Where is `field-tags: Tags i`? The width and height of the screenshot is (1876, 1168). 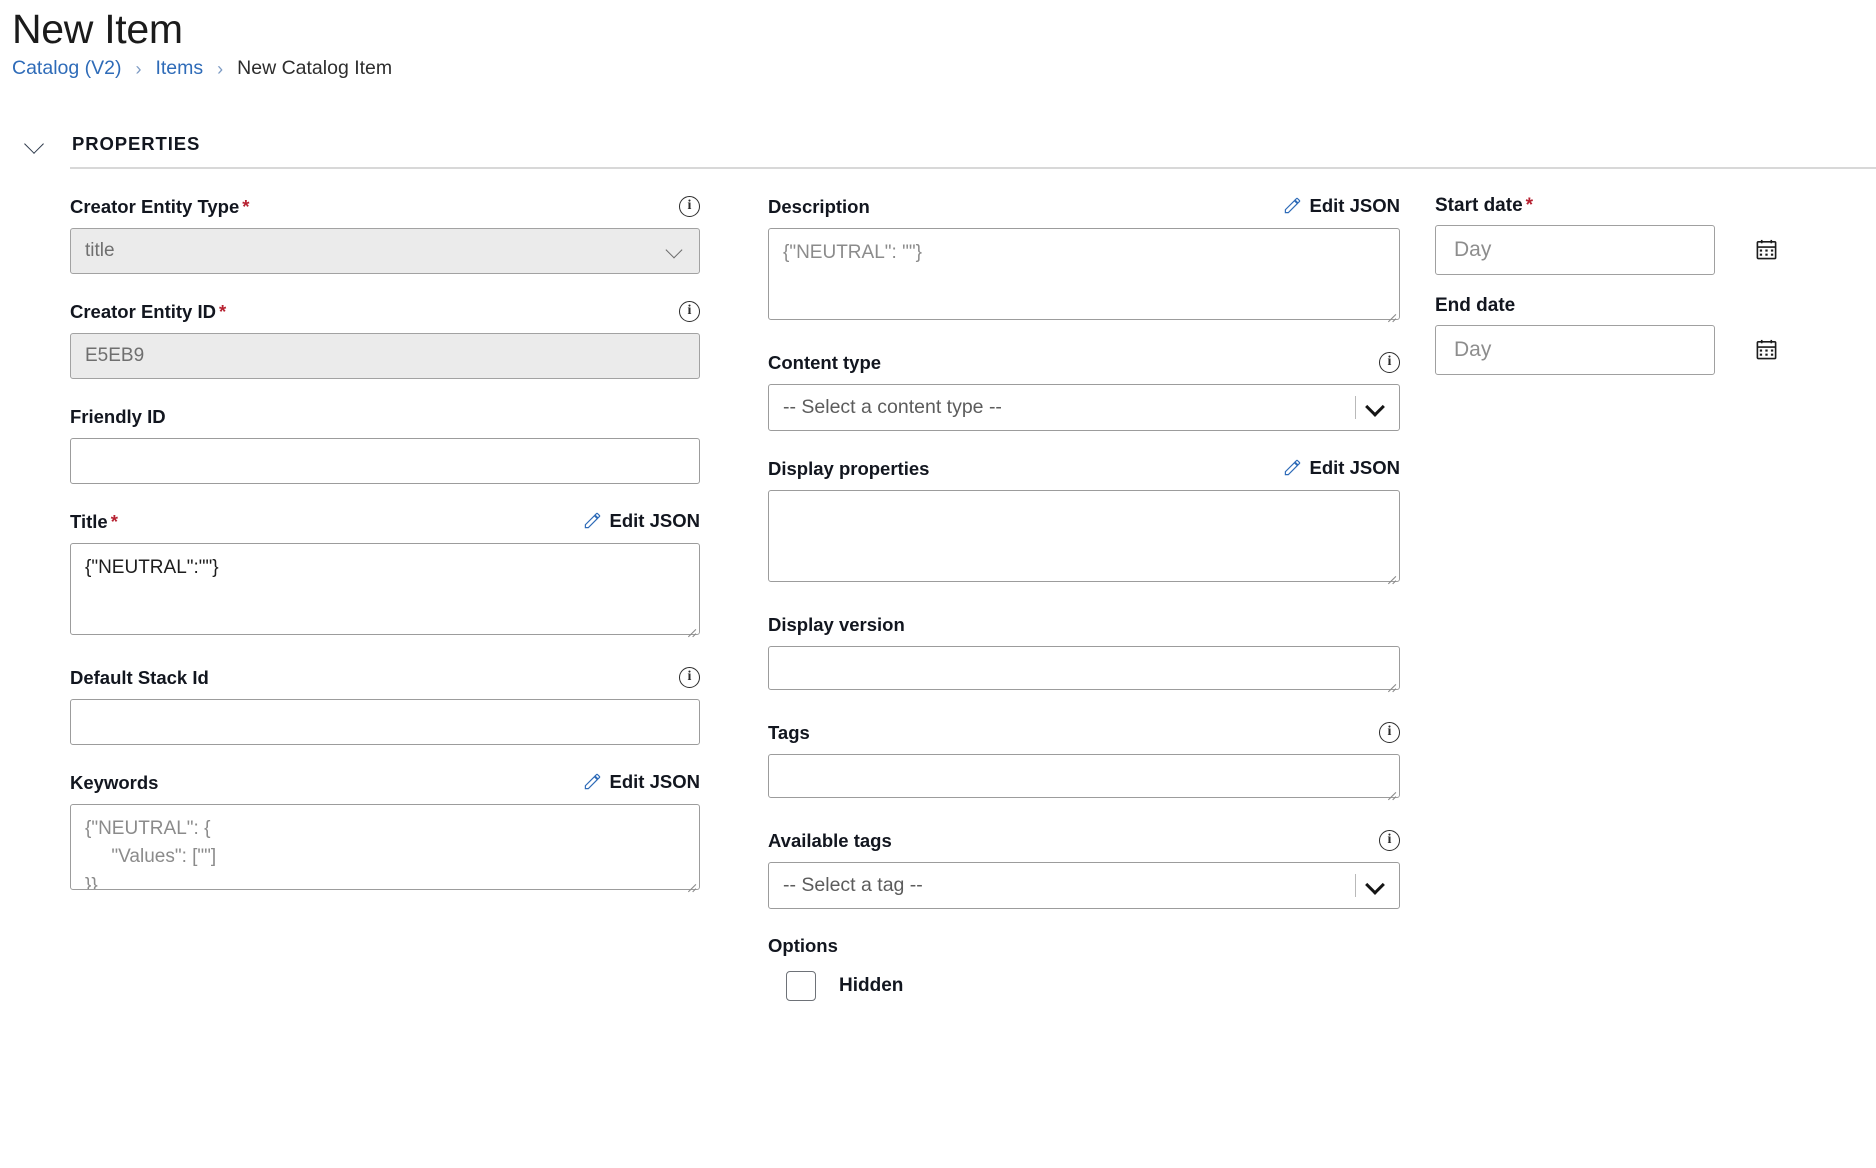
field-tags: Tags i is located at coordinates (1084, 762).